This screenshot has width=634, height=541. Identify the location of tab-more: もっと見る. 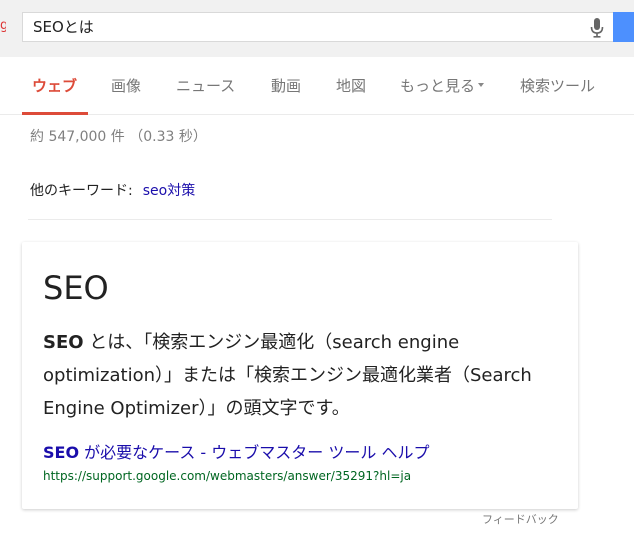
(442, 86).